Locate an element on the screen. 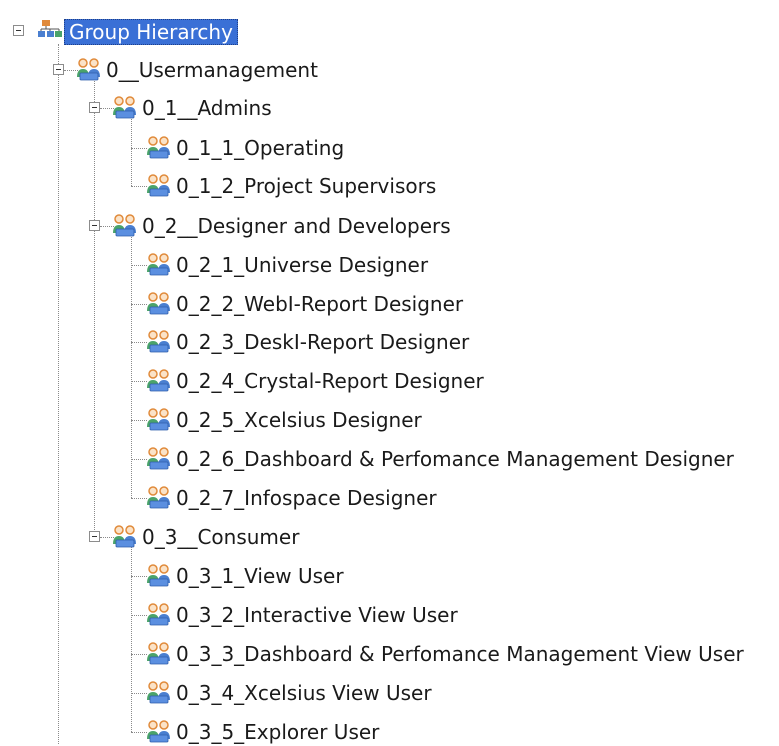  tree-node-deski-report-designer: 0_2_3_DeskI-Report Designer is located at coordinates (308, 342).